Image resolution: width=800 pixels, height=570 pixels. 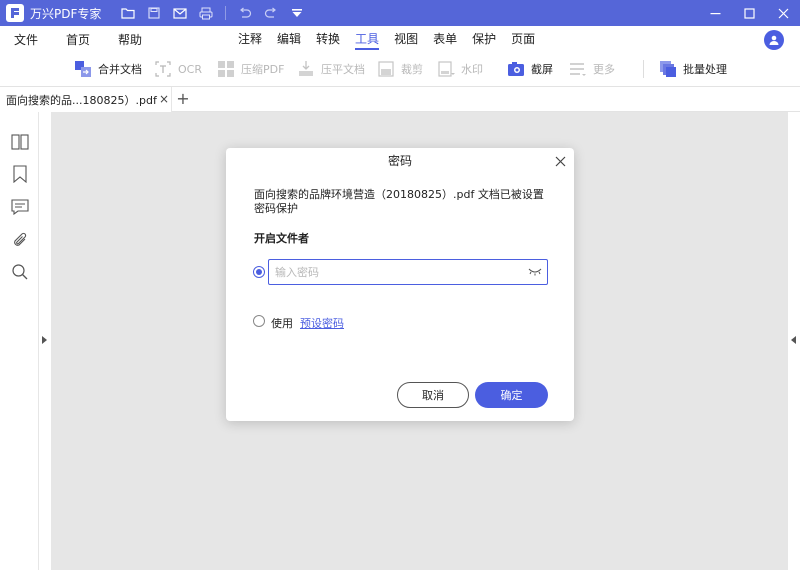 What do you see at coordinates (399, 161) in the screenshot?
I see `dialog-title: 密码` at bounding box center [399, 161].